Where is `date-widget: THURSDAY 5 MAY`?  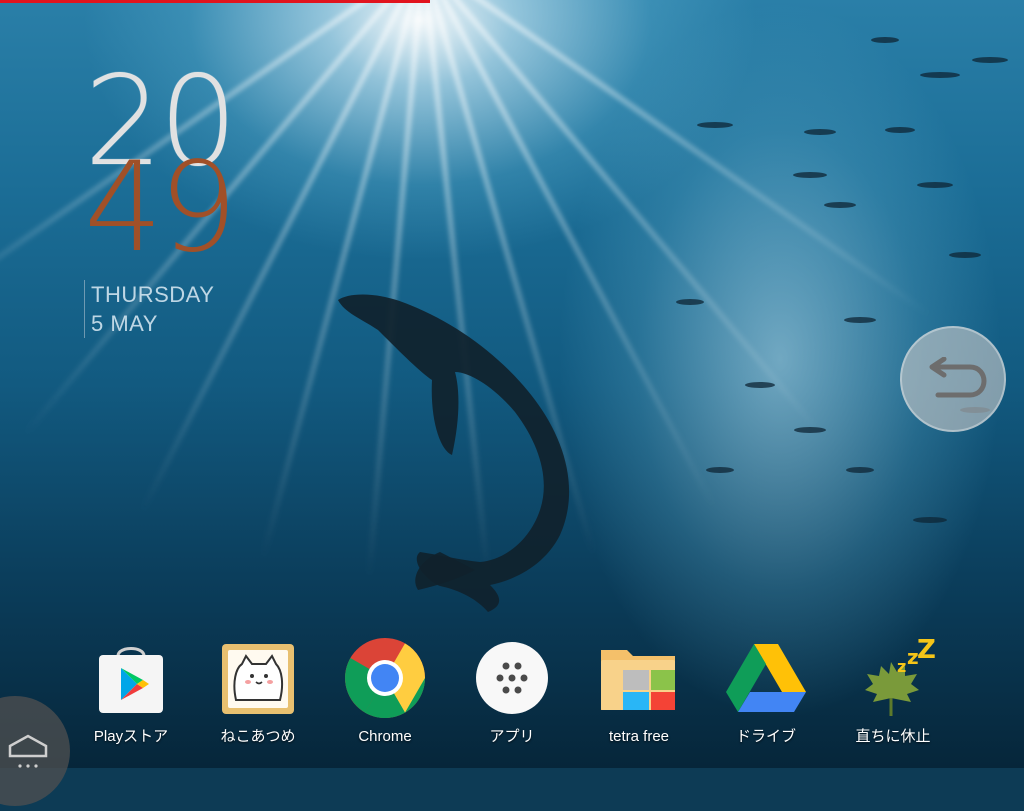
date-widget: THURSDAY 5 MAY is located at coordinates (149, 309).